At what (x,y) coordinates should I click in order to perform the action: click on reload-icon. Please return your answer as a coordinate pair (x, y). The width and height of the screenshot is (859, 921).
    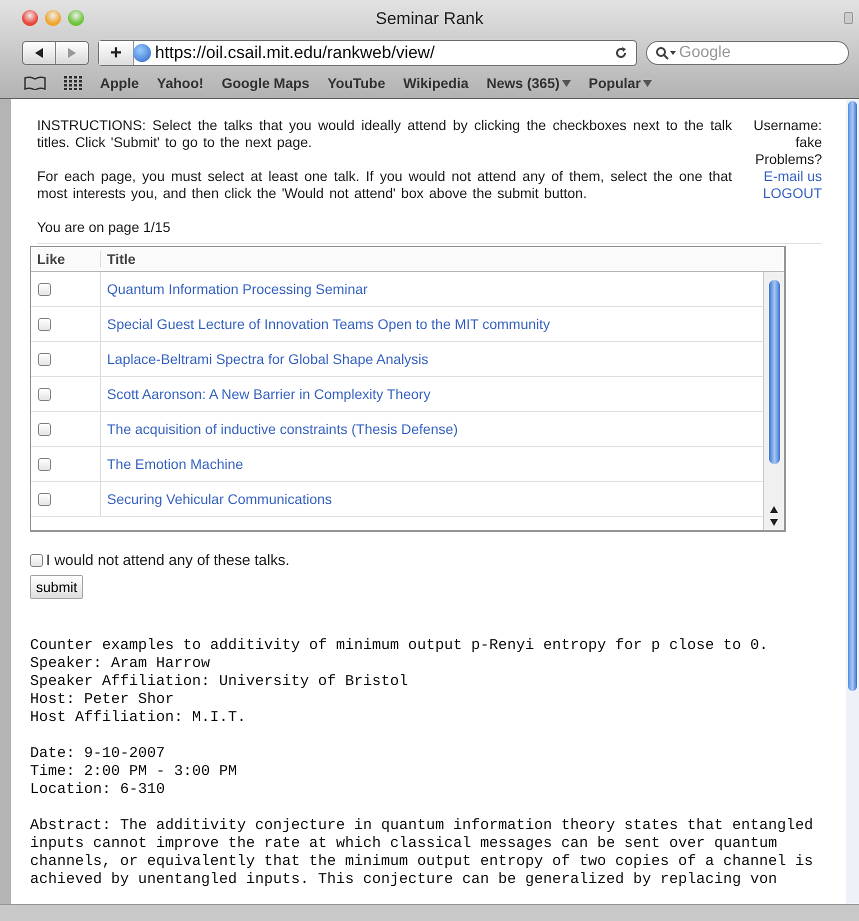
    Looking at the image, I should click on (621, 53).